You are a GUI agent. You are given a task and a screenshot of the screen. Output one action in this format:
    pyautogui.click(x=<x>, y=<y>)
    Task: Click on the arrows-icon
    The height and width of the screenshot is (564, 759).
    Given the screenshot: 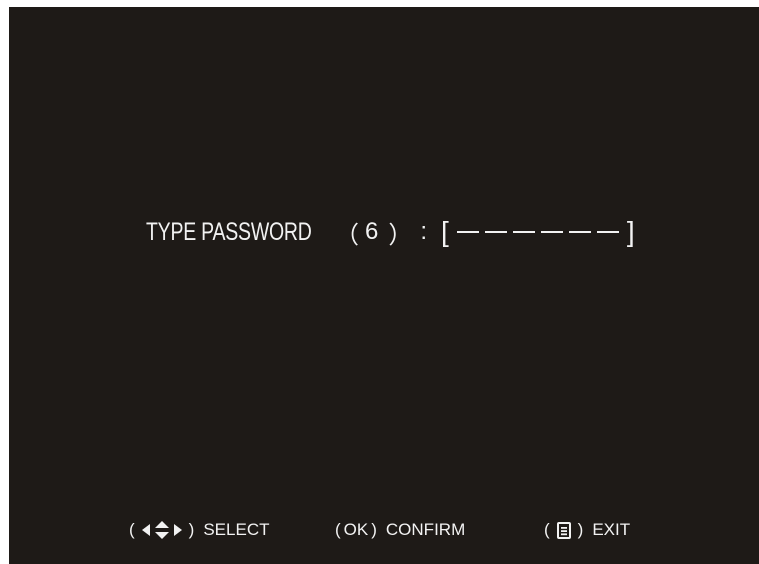 What is the action you would take?
    pyautogui.click(x=162, y=530)
    